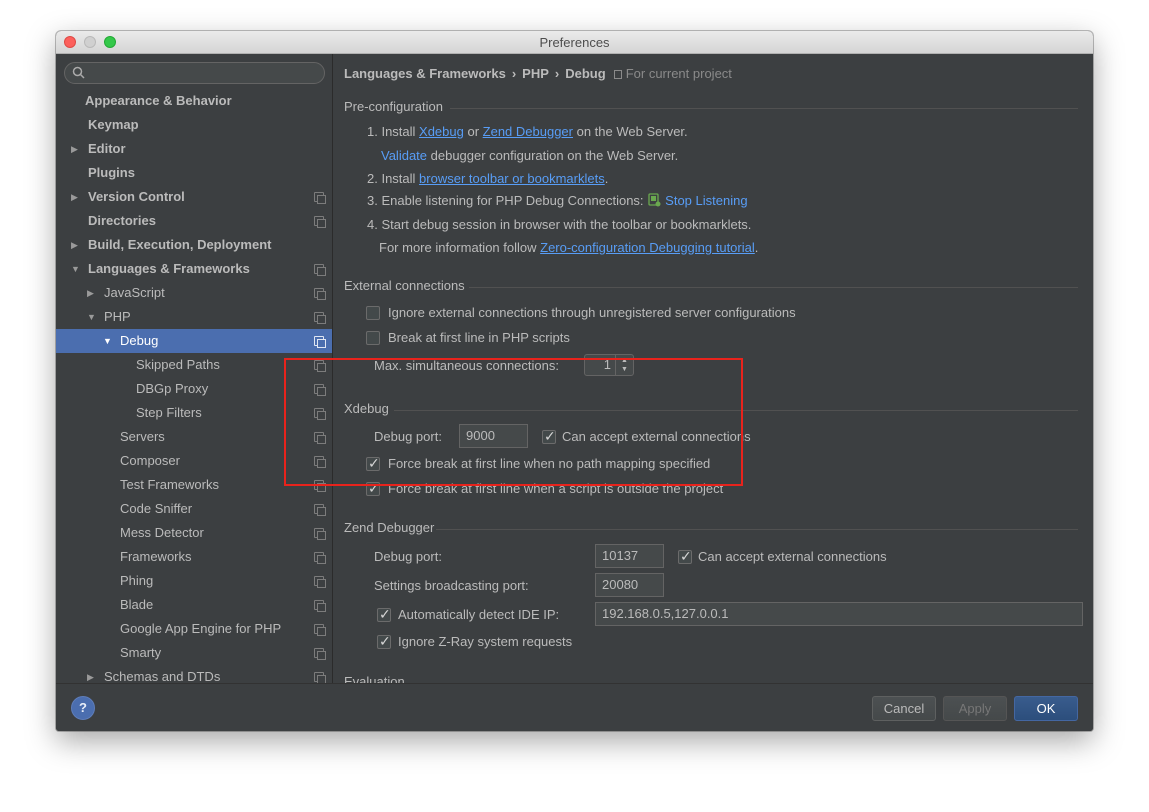 This screenshot has height=812, width=1149. I want to click on zend-port-input: 10137, so click(629, 556).